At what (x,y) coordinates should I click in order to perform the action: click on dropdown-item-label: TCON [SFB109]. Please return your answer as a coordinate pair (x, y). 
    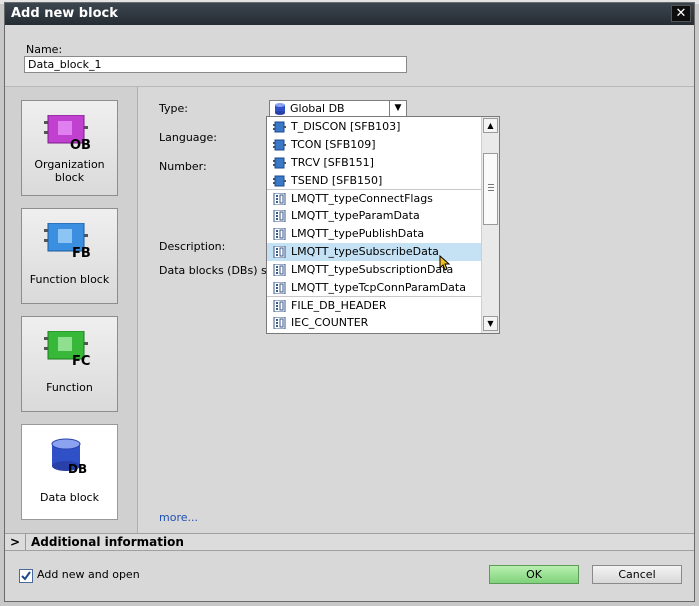
    Looking at the image, I should click on (333, 144).